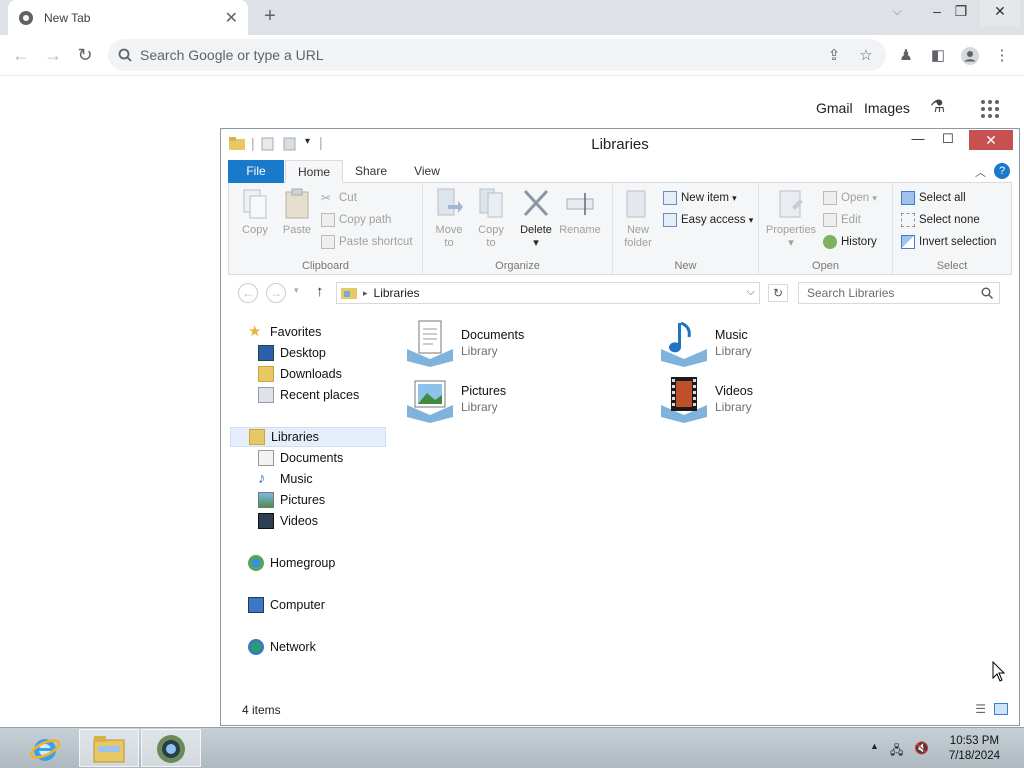 The height and width of the screenshot is (768, 1024). Describe the element at coordinates (266, 353) in the screenshot. I see `desktop-icon` at that location.